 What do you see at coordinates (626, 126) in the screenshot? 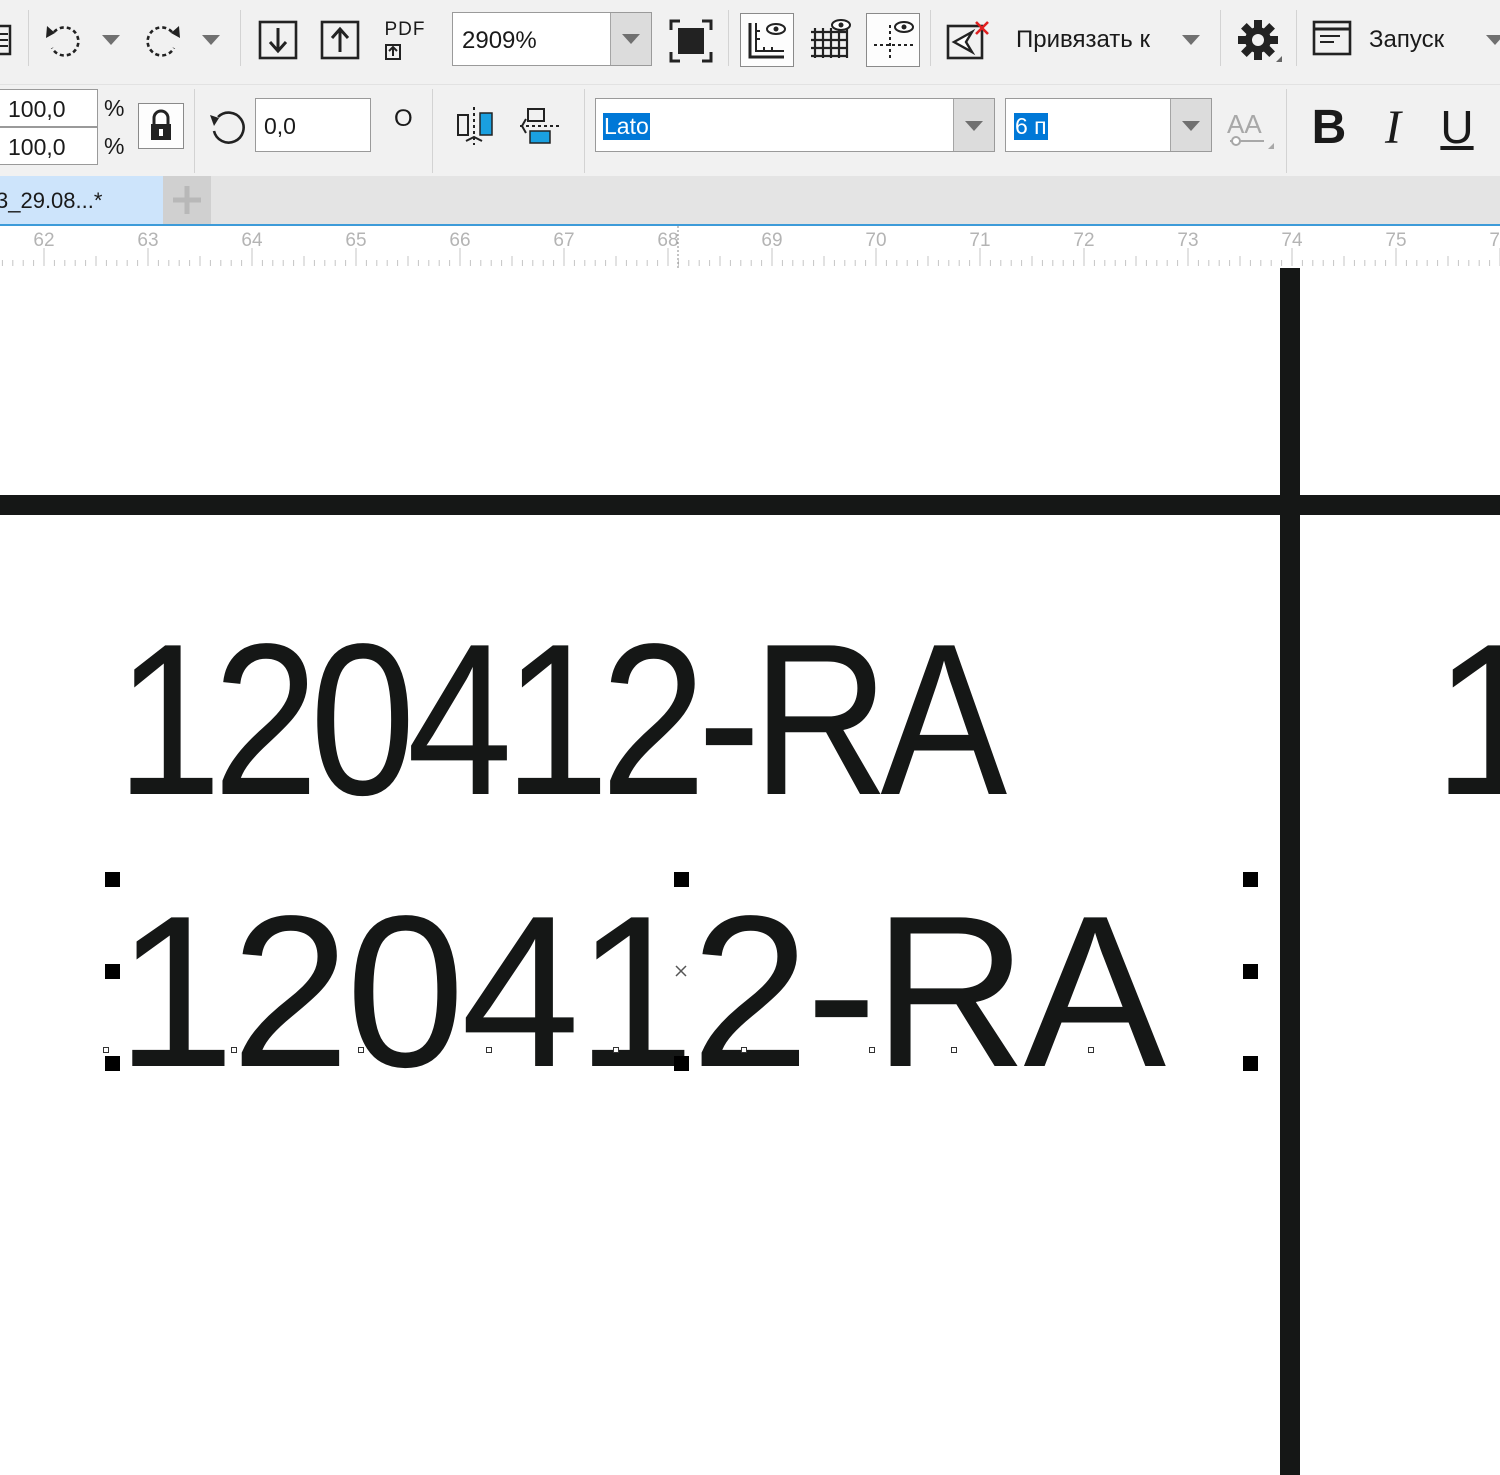
I see `font-name-value: Lato` at bounding box center [626, 126].